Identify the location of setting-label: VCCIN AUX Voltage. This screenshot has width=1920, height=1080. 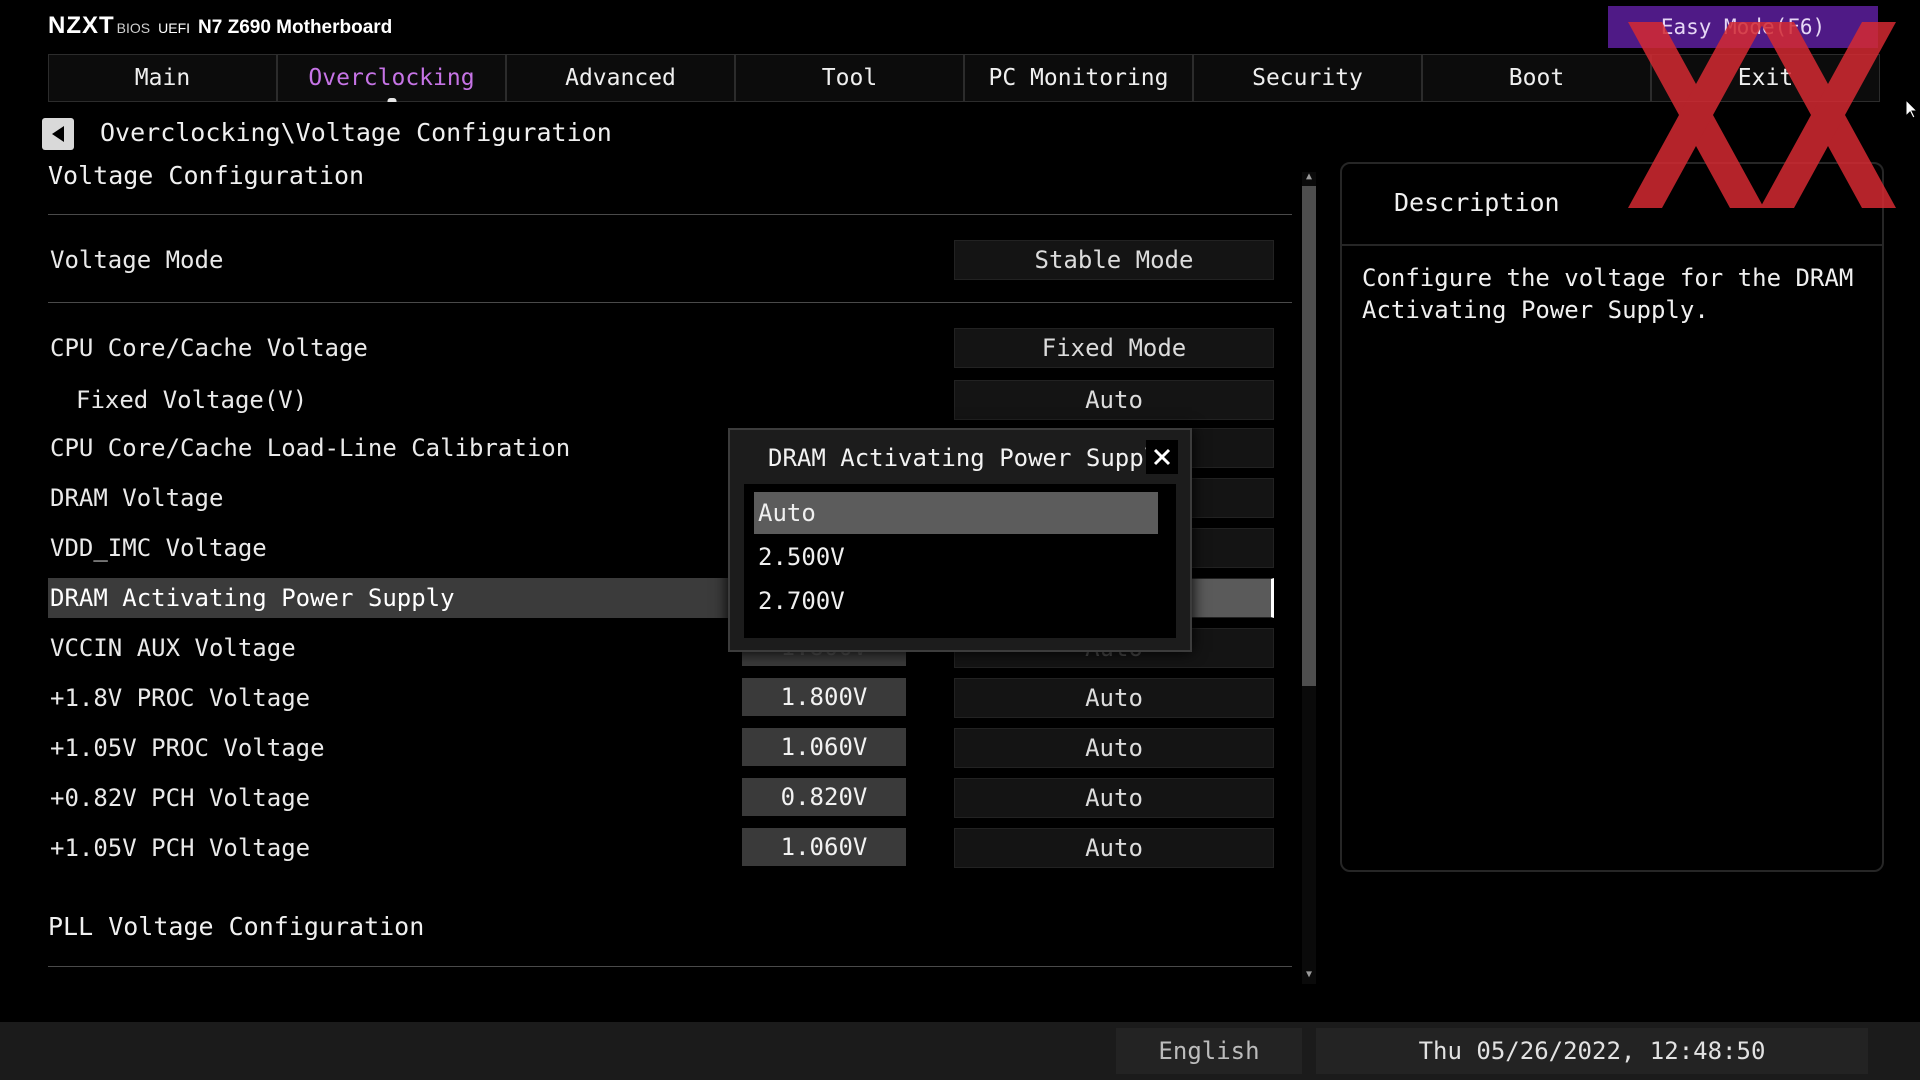
(173, 648).